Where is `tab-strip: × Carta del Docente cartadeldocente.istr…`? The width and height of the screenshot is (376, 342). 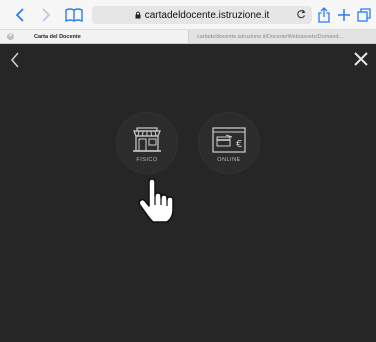 tab-strip: × Carta del Docente cartadeldocente.istr… is located at coordinates (188, 37).